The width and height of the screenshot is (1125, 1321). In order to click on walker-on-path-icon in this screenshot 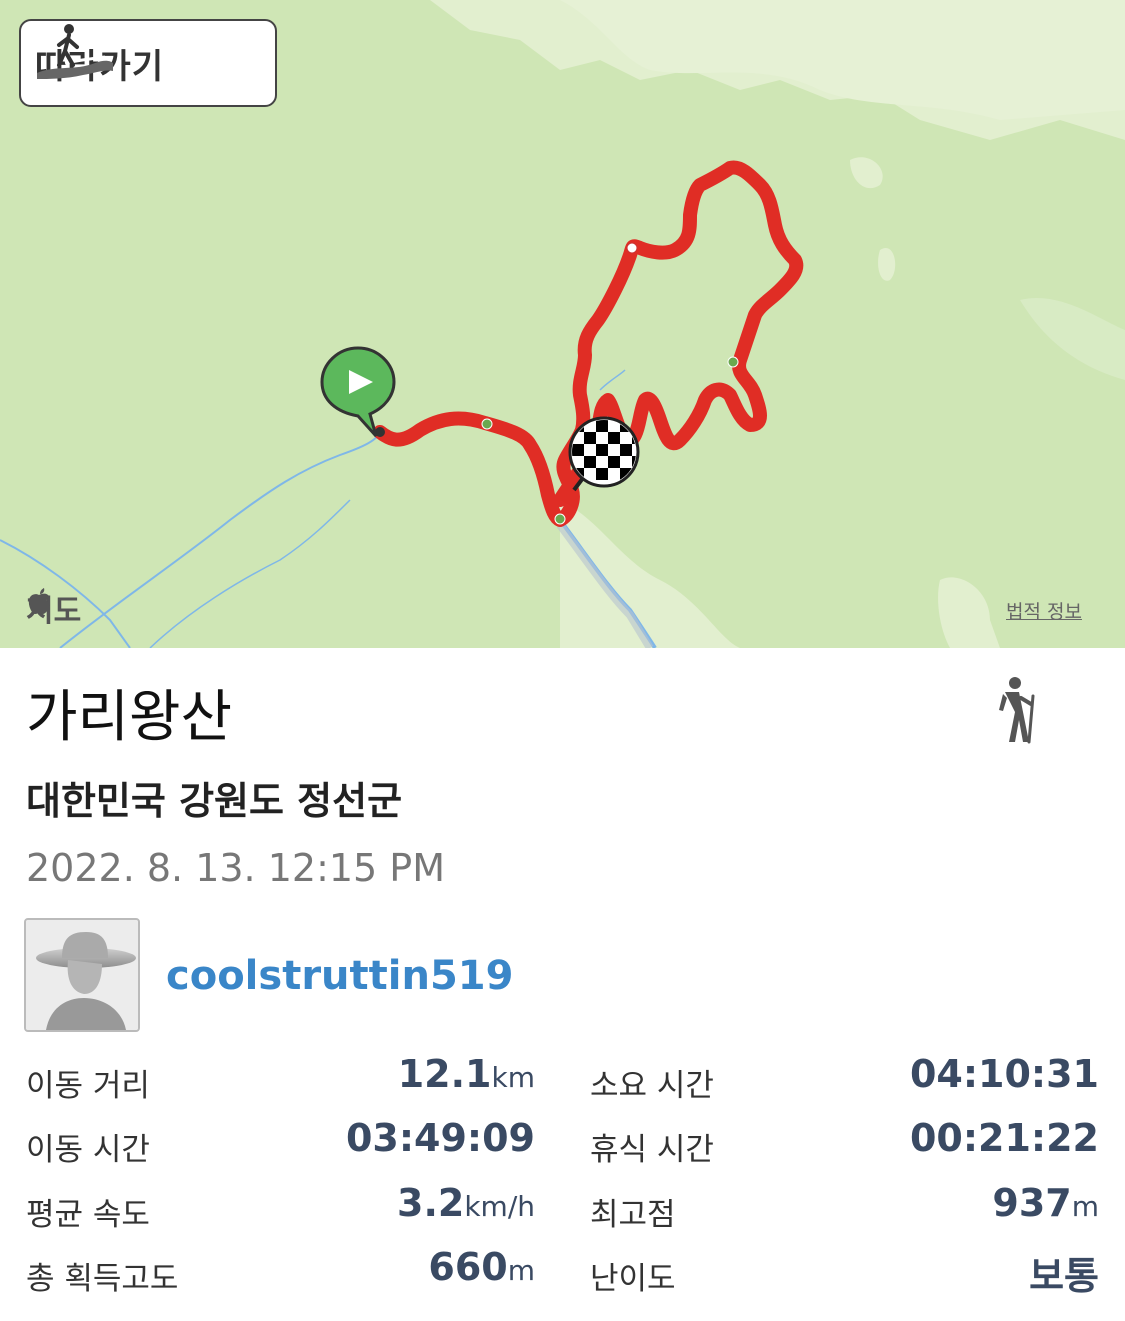, I will do `click(75, 51)`.